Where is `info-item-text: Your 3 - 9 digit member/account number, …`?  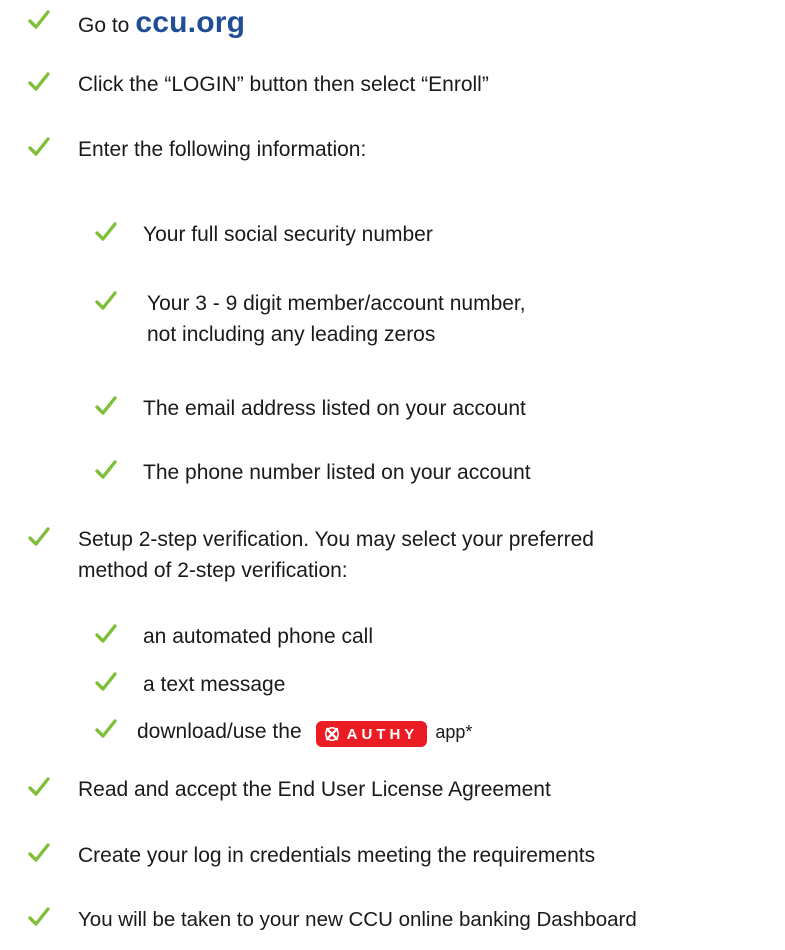
info-item-text: Your 3 - 9 digit member/account number, … is located at coordinates (336, 319).